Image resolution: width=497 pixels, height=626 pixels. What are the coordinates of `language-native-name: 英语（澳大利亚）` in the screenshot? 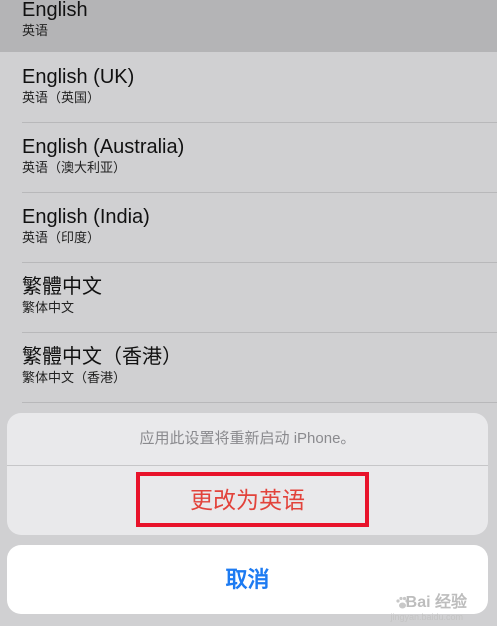 It's located at (74, 167).